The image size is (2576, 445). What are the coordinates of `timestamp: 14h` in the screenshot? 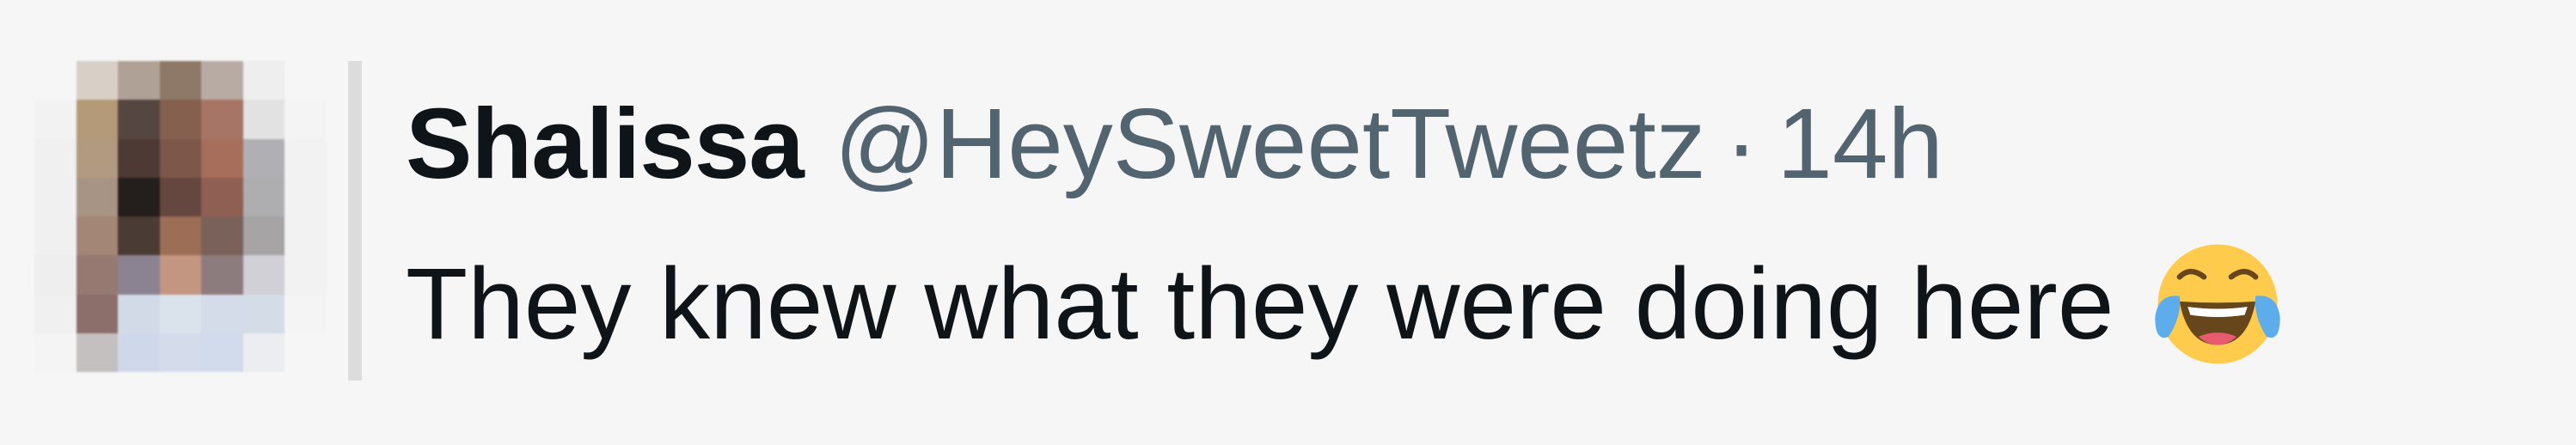 It's located at (1860, 143).